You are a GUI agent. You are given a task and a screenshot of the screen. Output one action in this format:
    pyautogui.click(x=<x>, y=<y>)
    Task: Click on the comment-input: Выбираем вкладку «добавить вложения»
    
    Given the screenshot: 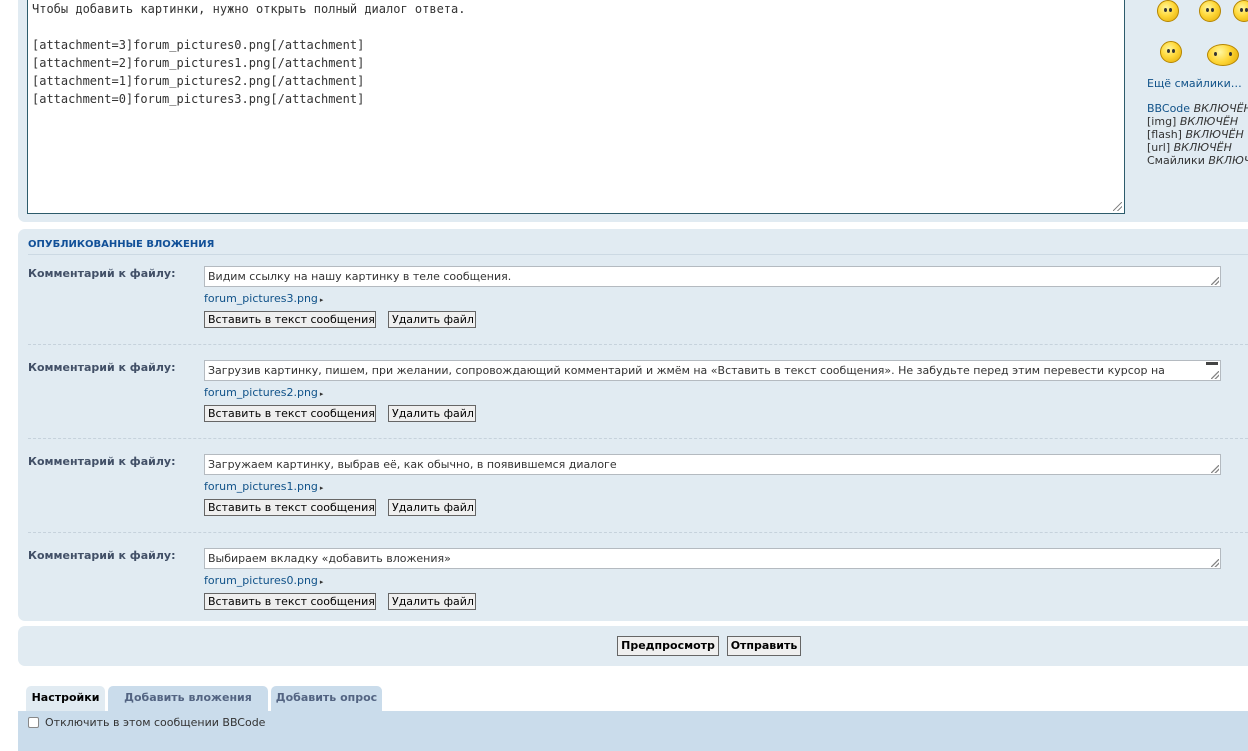 What is the action you would take?
    pyautogui.click(x=712, y=558)
    